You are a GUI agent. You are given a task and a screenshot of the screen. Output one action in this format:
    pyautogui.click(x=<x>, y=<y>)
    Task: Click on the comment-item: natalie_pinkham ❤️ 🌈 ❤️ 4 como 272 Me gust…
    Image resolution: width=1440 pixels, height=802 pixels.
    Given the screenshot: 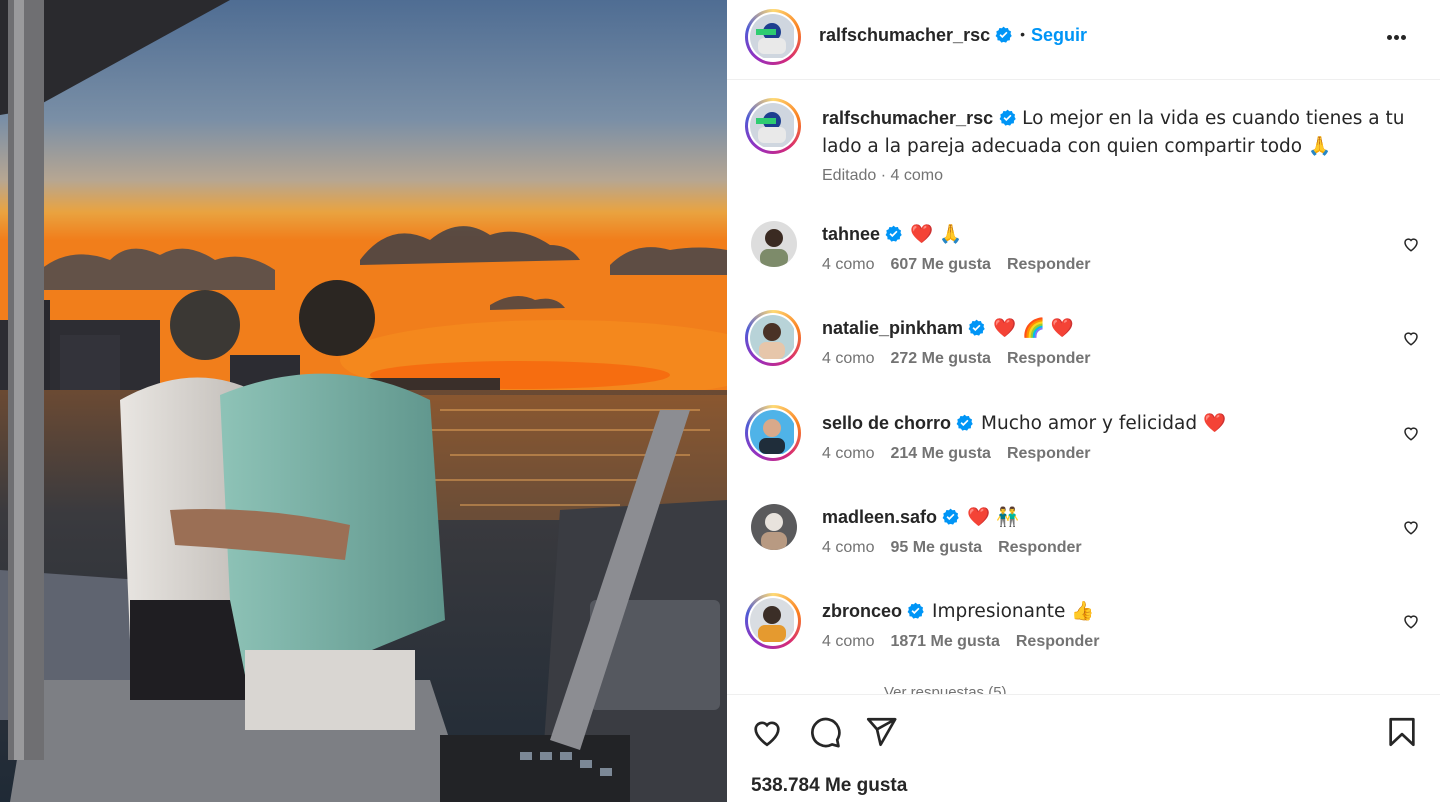 What is the action you would take?
    pyautogui.click(x=1083, y=359)
    